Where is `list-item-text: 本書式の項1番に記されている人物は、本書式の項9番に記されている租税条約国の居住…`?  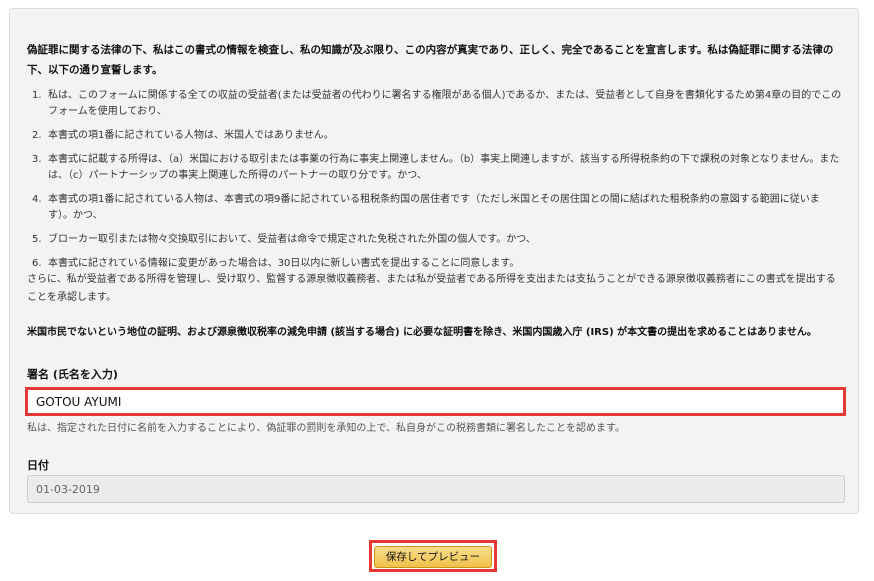 list-item-text: 本書式の項1番に記されている人物は、本書式の項9番に記されている租税条約国の居住… is located at coordinates (434, 207).